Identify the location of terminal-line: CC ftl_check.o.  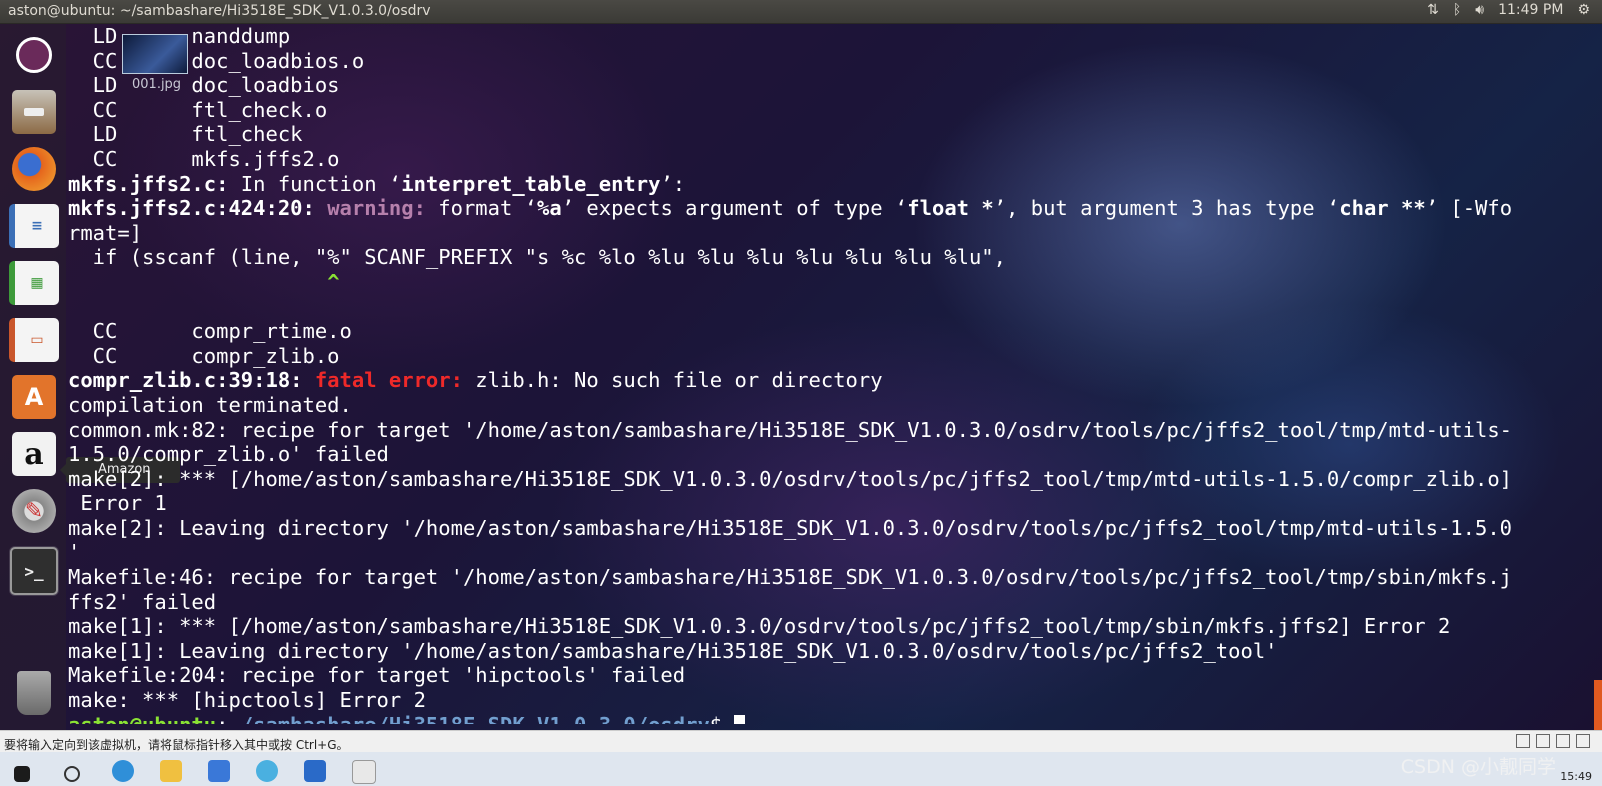
(835, 110).